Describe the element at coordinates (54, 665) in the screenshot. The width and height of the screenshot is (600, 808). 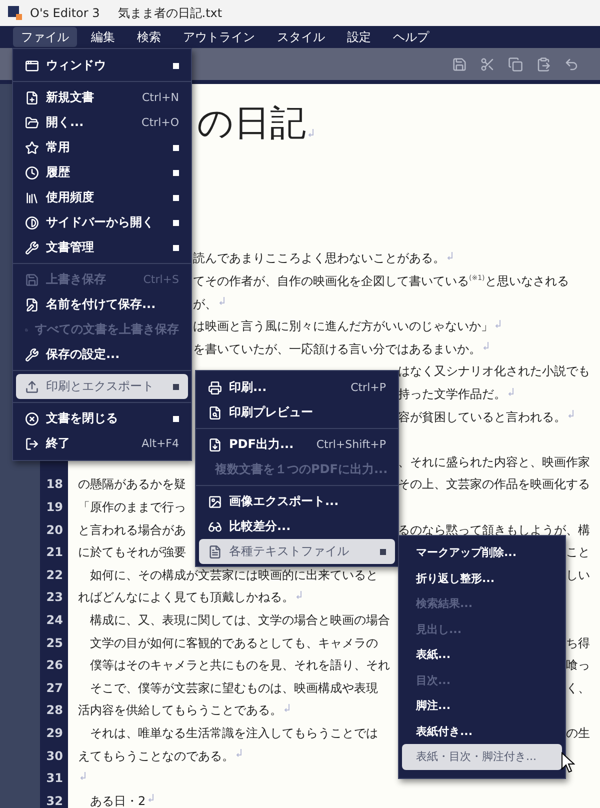
I see `line-number: 26` at that location.